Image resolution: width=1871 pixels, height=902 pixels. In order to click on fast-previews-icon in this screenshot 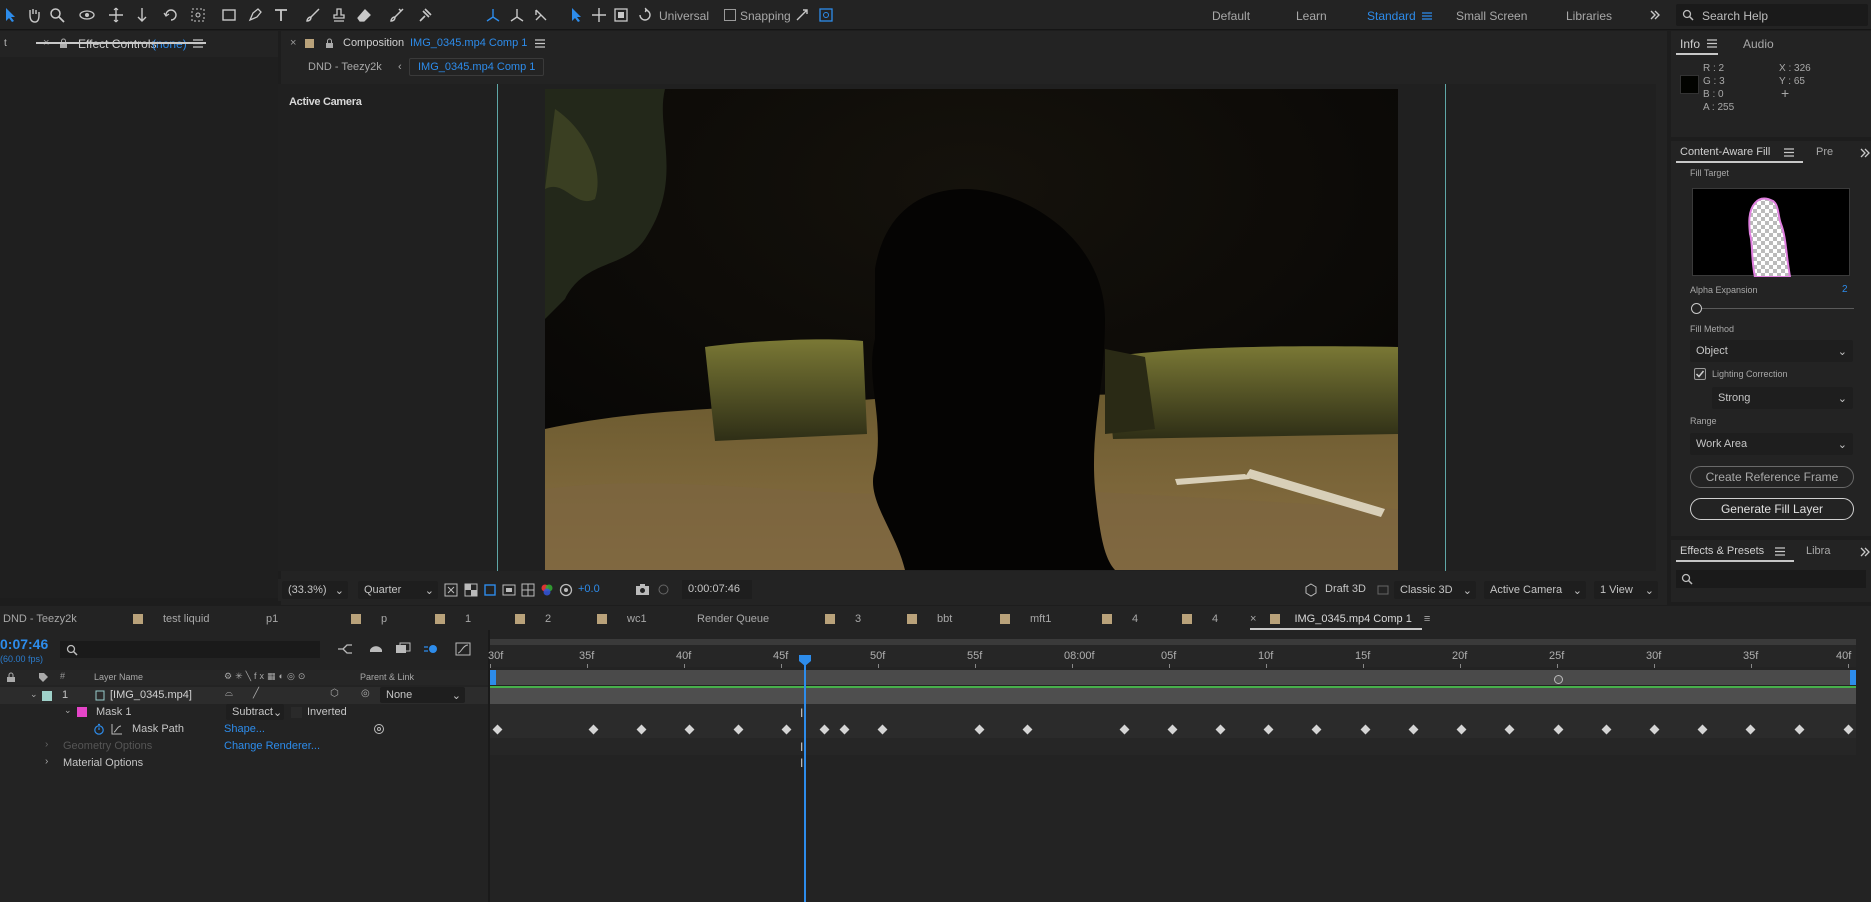, I will do `click(451, 590)`.